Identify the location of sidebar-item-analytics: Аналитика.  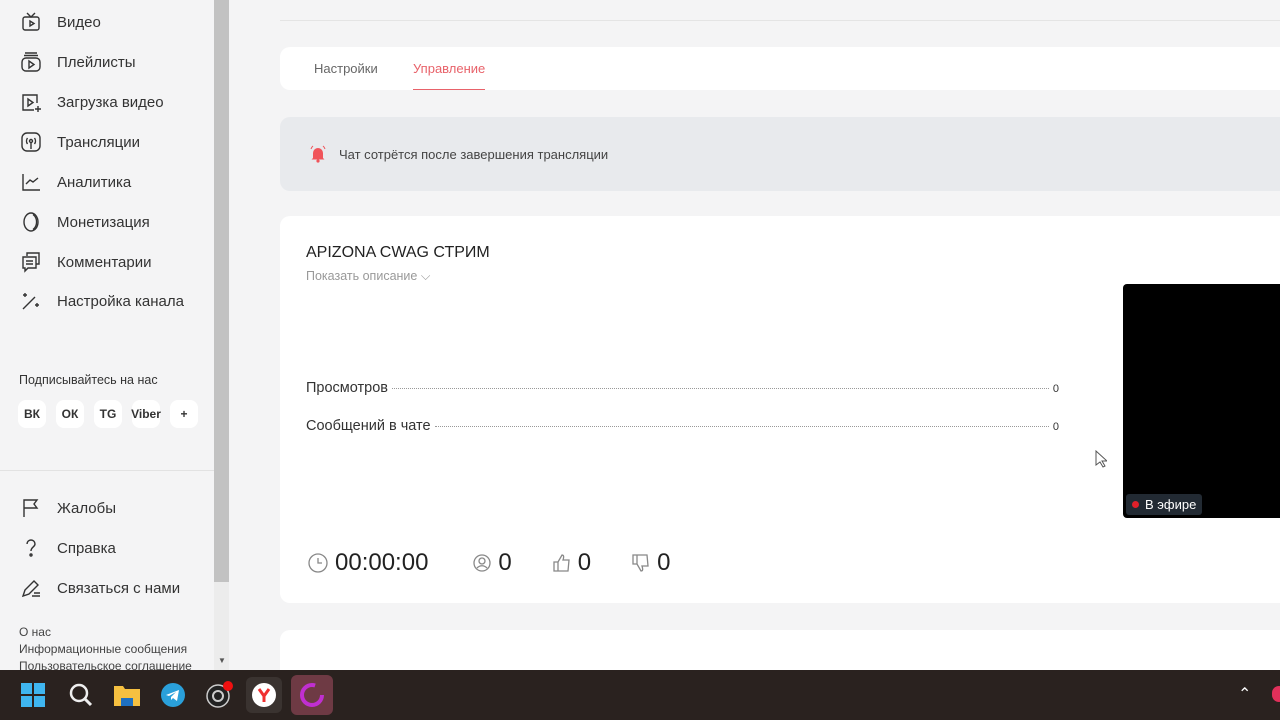
(75, 182).